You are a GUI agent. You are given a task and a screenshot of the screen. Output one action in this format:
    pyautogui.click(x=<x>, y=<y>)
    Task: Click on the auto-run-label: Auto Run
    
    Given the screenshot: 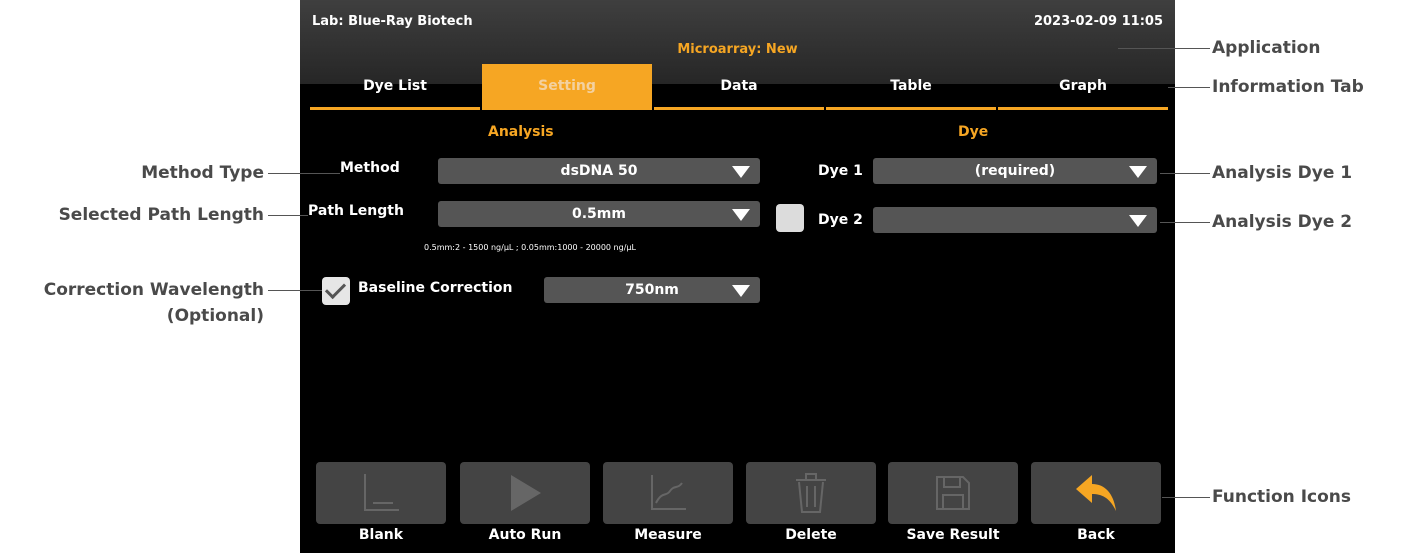 What is the action you would take?
    pyautogui.click(x=525, y=535)
    